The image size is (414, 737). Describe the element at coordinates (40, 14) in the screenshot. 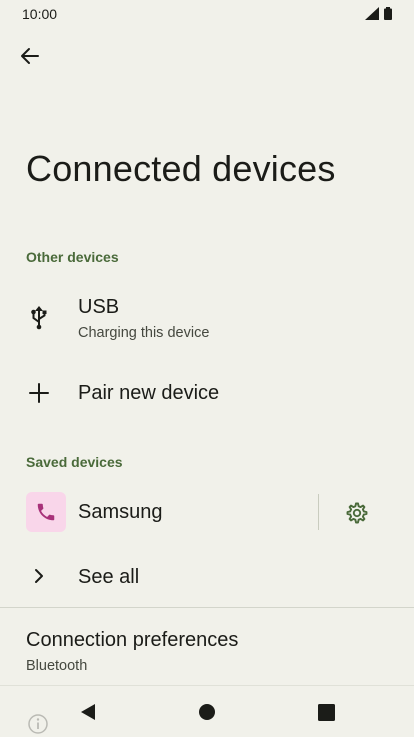

I see `status-time: 10:00` at that location.